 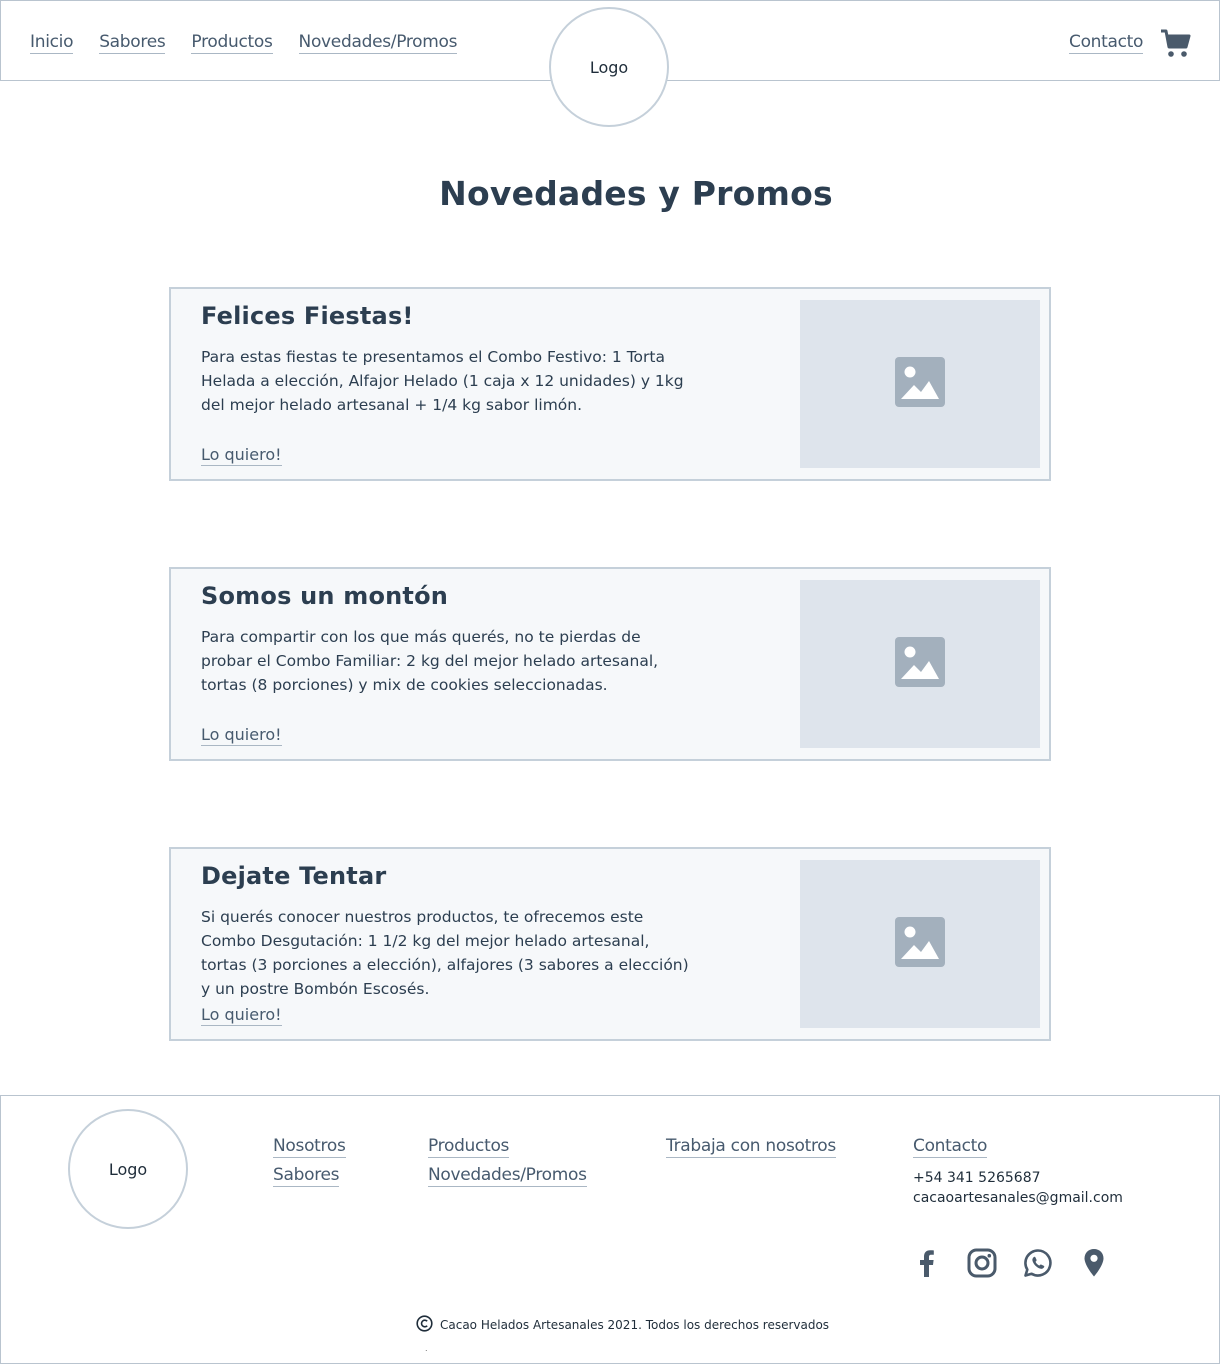 I want to click on footer-link-novedades-promos: Novedades/Promos, so click(x=507, y=1176).